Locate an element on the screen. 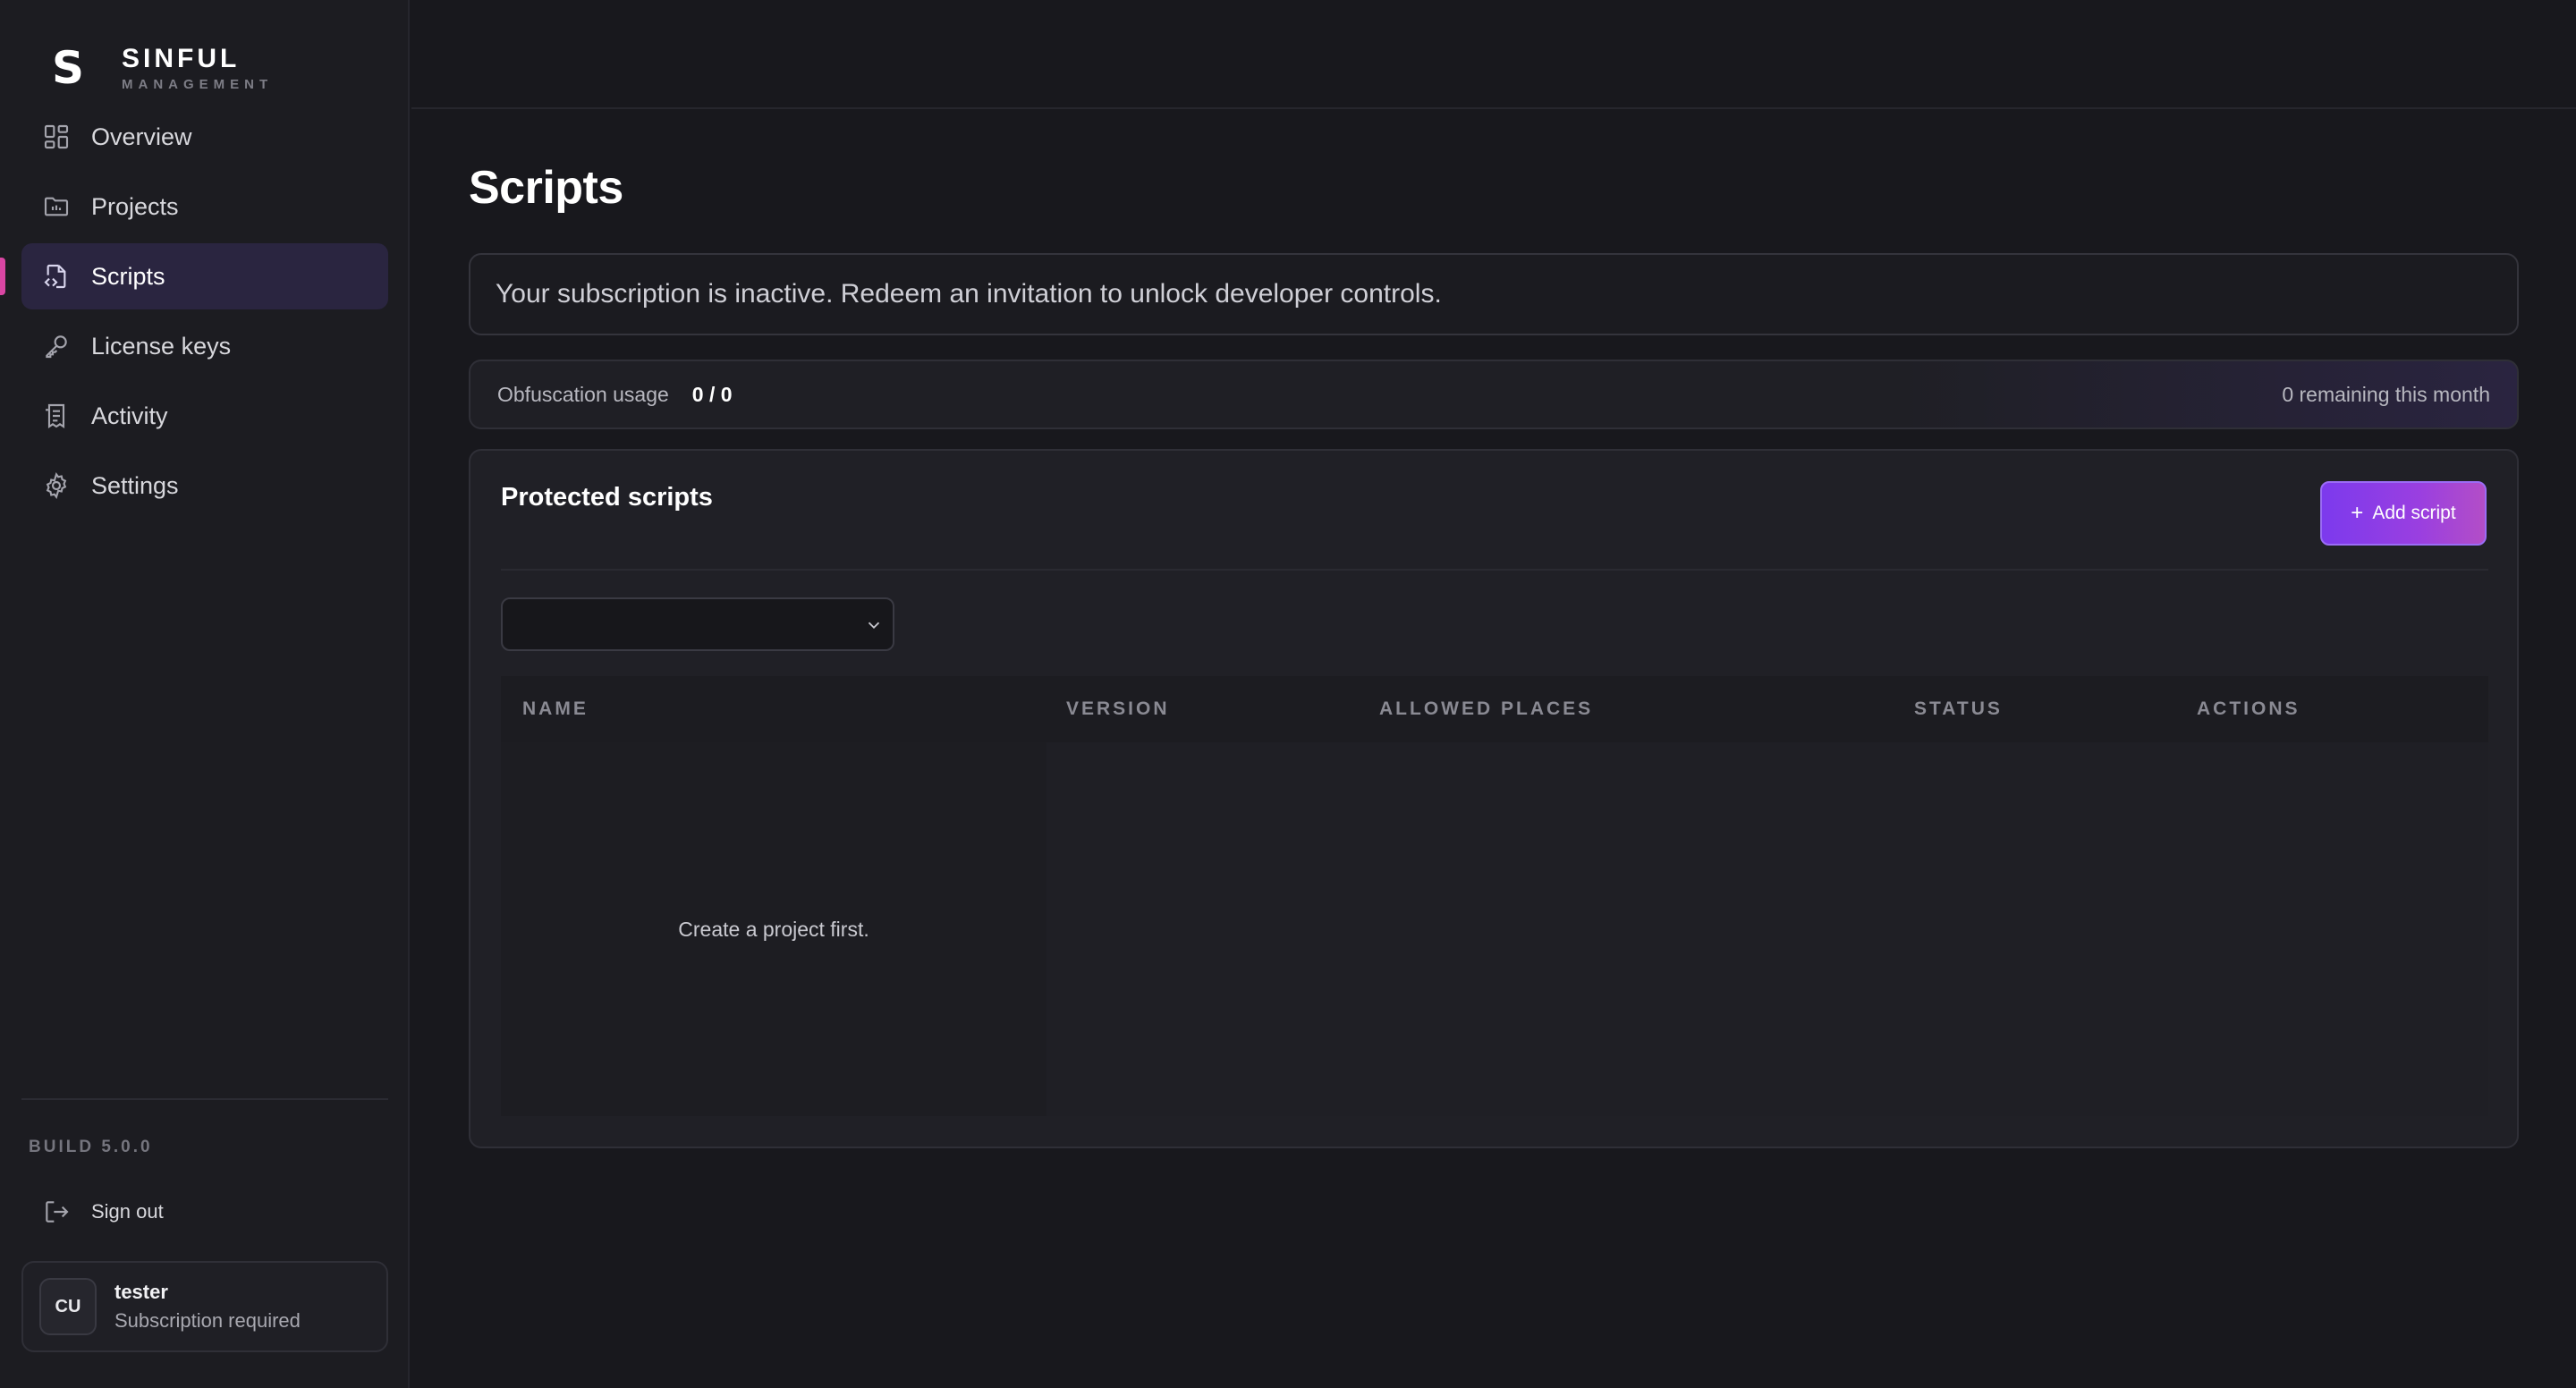  user-name: tester is located at coordinates (141, 1292).